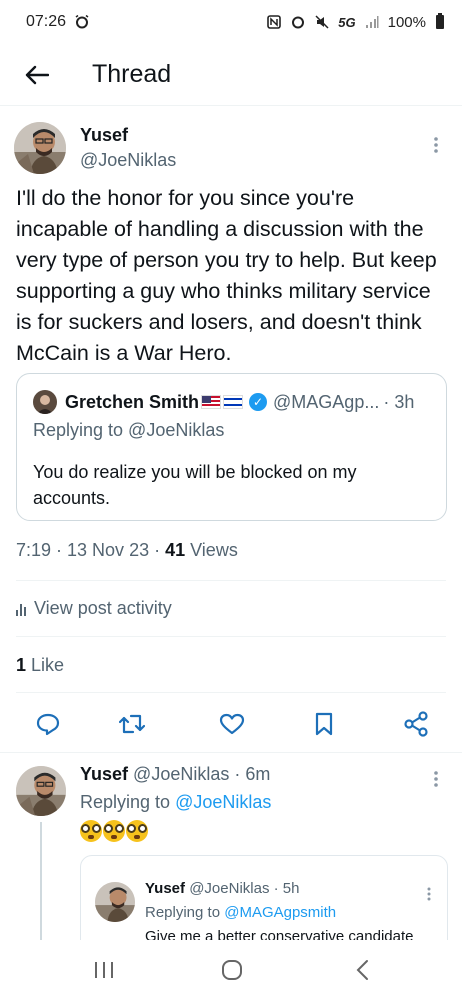 The image size is (462, 1000). I want to click on quote-avatar, so click(45, 402).